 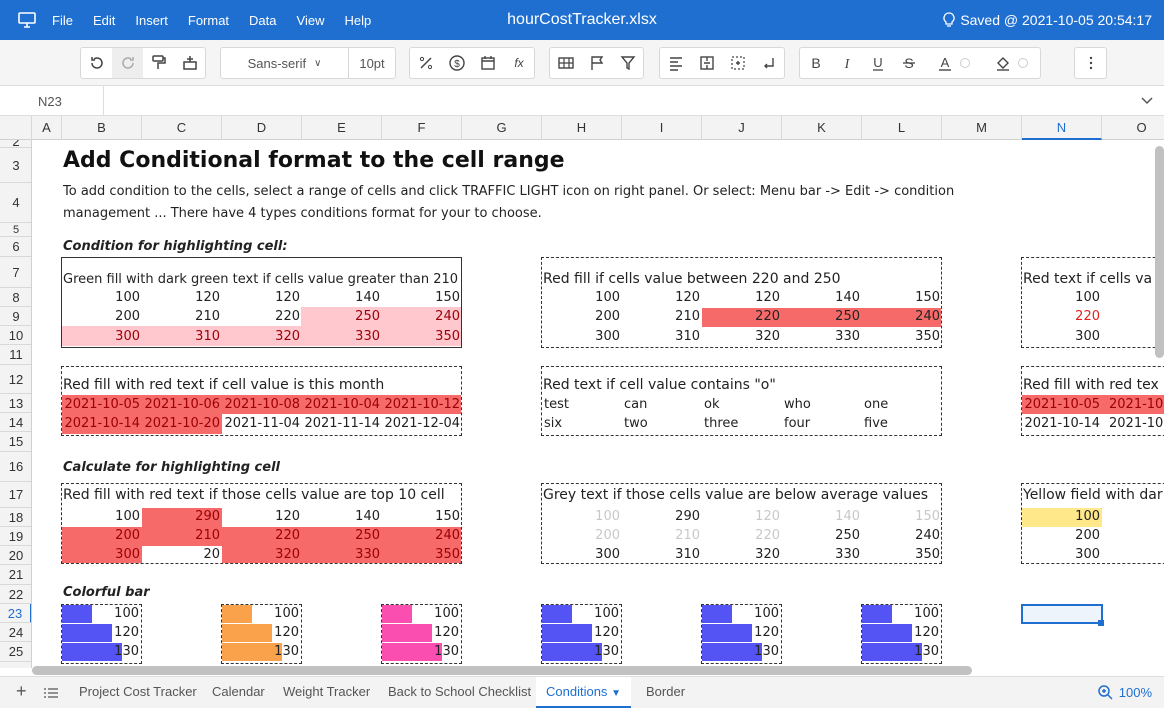 What do you see at coordinates (16, 128) in the screenshot?
I see `select-all-corner` at bounding box center [16, 128].